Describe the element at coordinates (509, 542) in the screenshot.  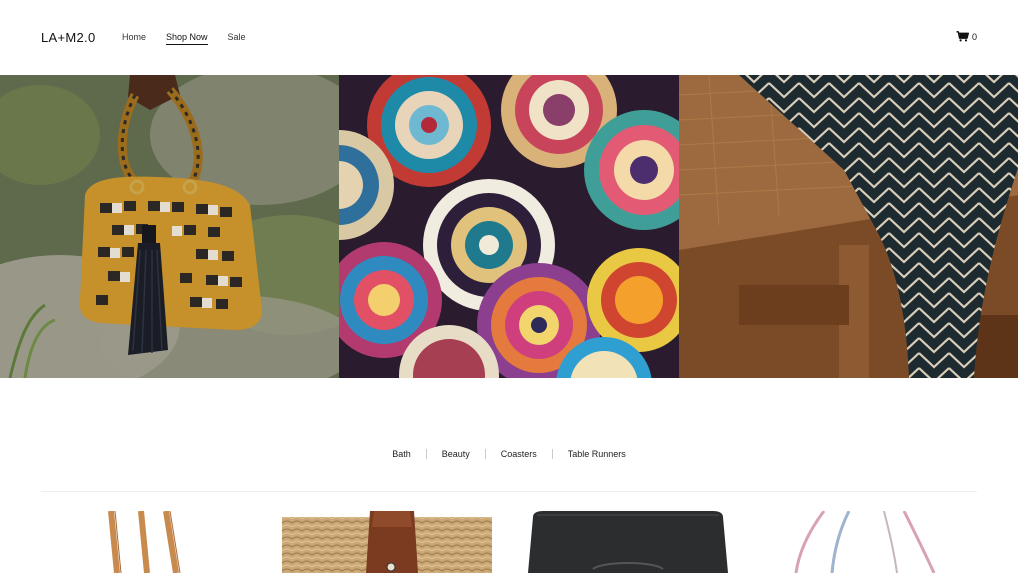
I see `product-grid` at that location.